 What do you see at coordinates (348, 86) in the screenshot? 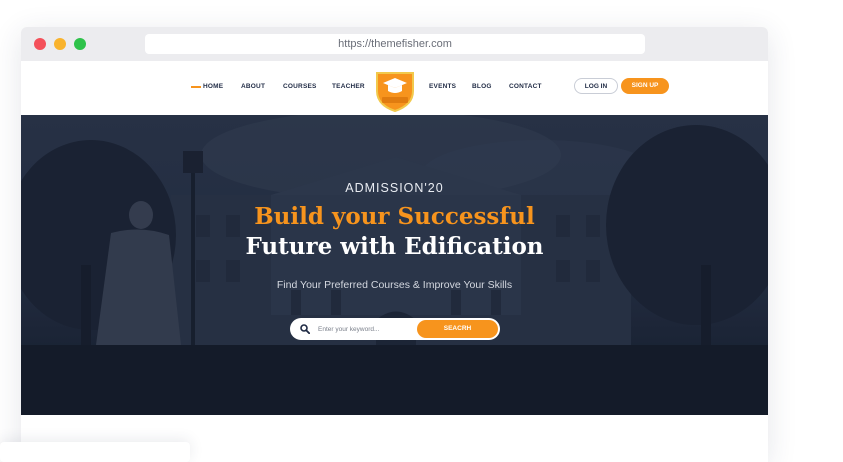
I see `nav-teacher: TEACHER` at bounding box center [348, 86].